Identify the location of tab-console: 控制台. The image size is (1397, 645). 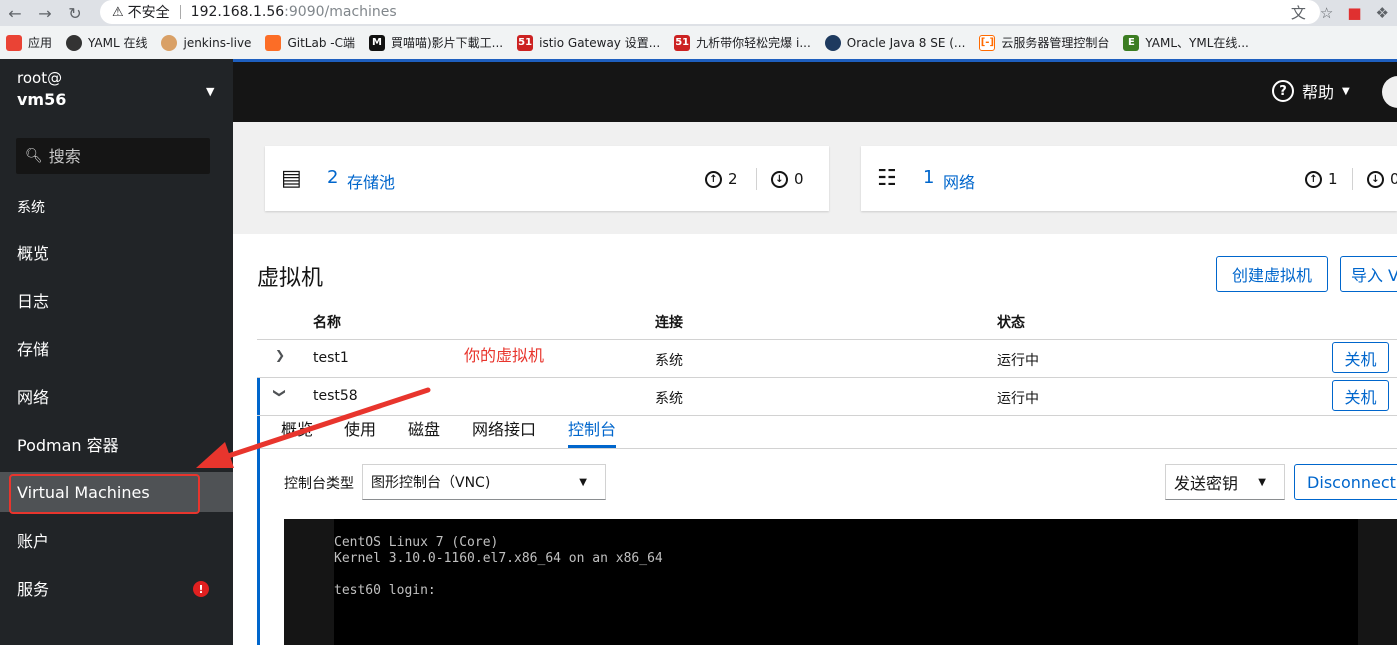
(592, 428).